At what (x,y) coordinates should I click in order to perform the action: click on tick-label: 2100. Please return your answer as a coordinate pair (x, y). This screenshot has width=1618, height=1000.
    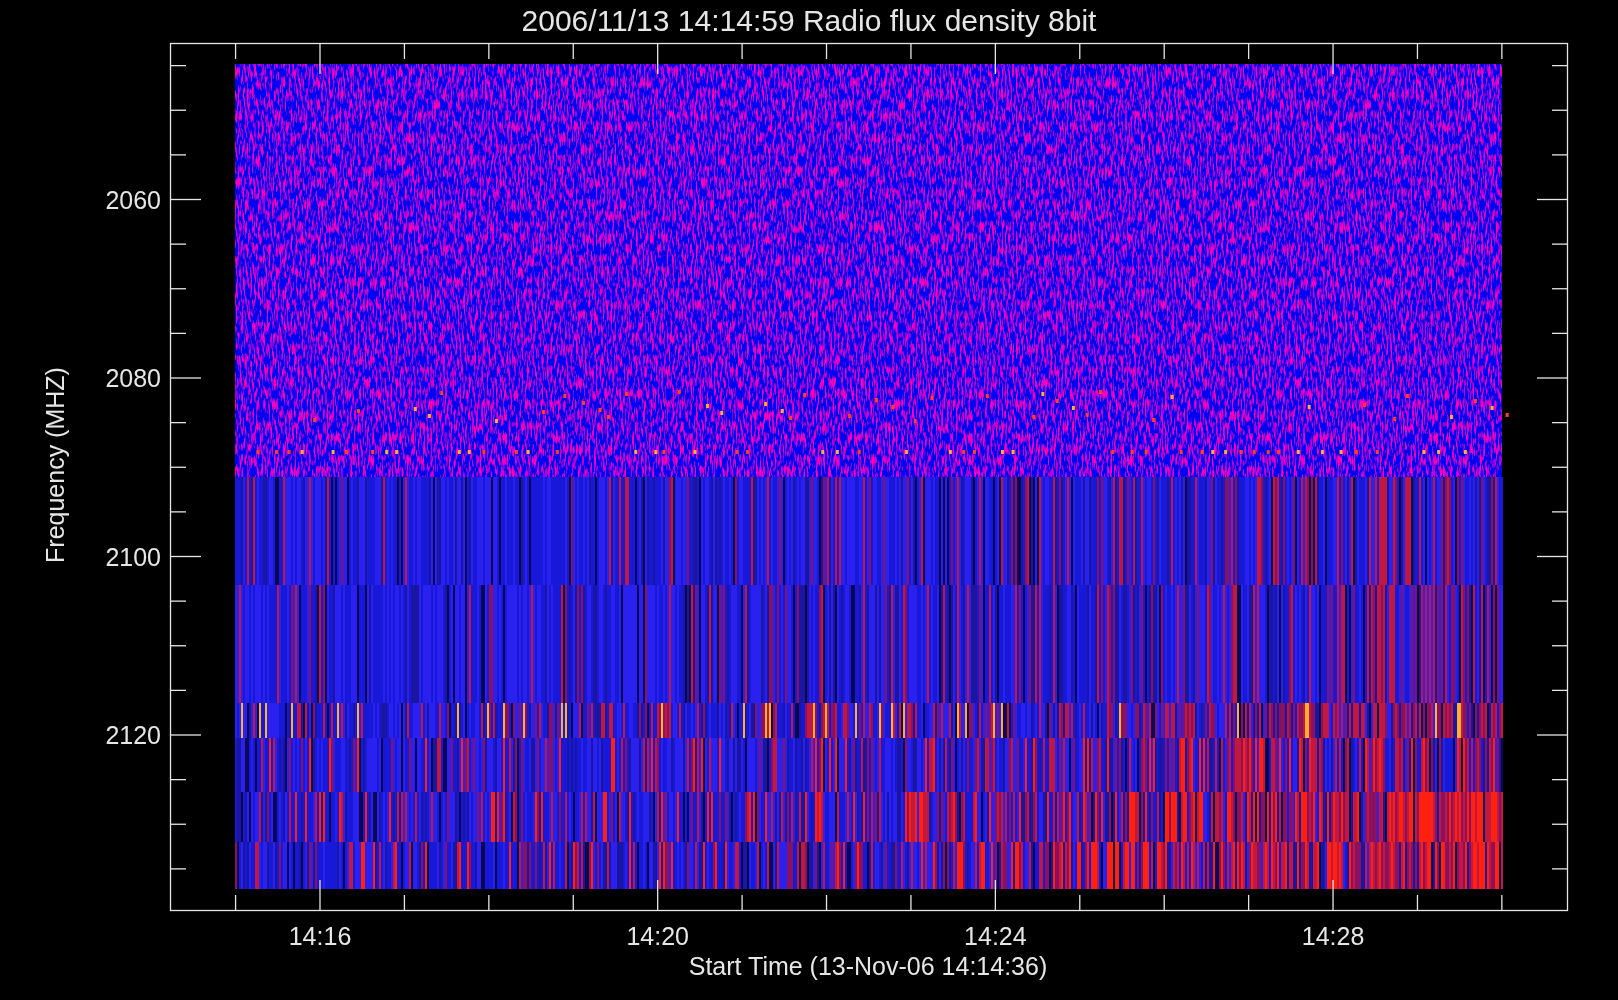
    Looking at the image, I should click on (133, 556).